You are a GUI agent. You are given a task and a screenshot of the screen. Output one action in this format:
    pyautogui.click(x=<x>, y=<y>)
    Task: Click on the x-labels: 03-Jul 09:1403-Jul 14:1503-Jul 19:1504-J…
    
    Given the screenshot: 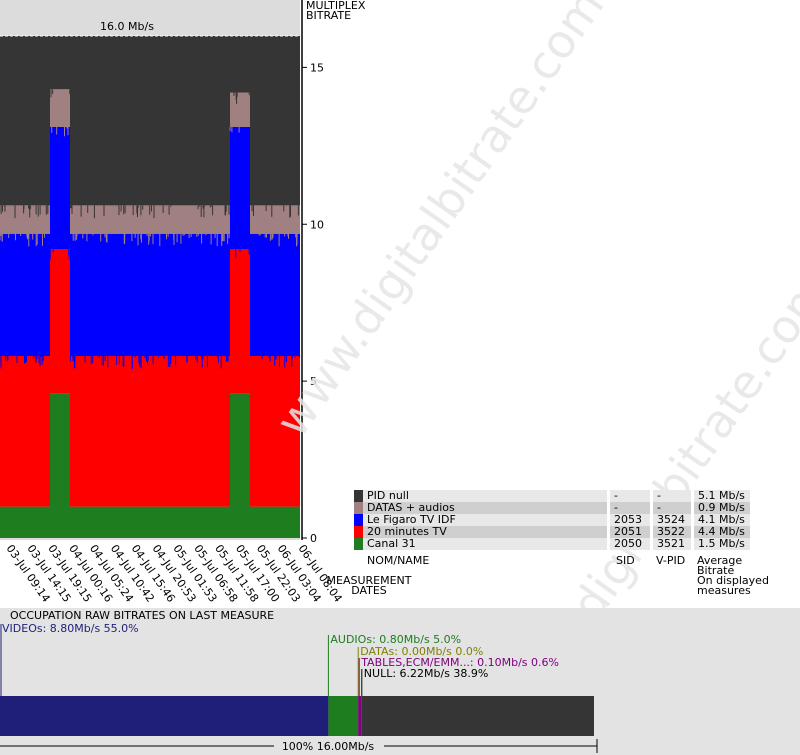 What is the action you would take?
    pyautogui.click(x=174, y=573)
    